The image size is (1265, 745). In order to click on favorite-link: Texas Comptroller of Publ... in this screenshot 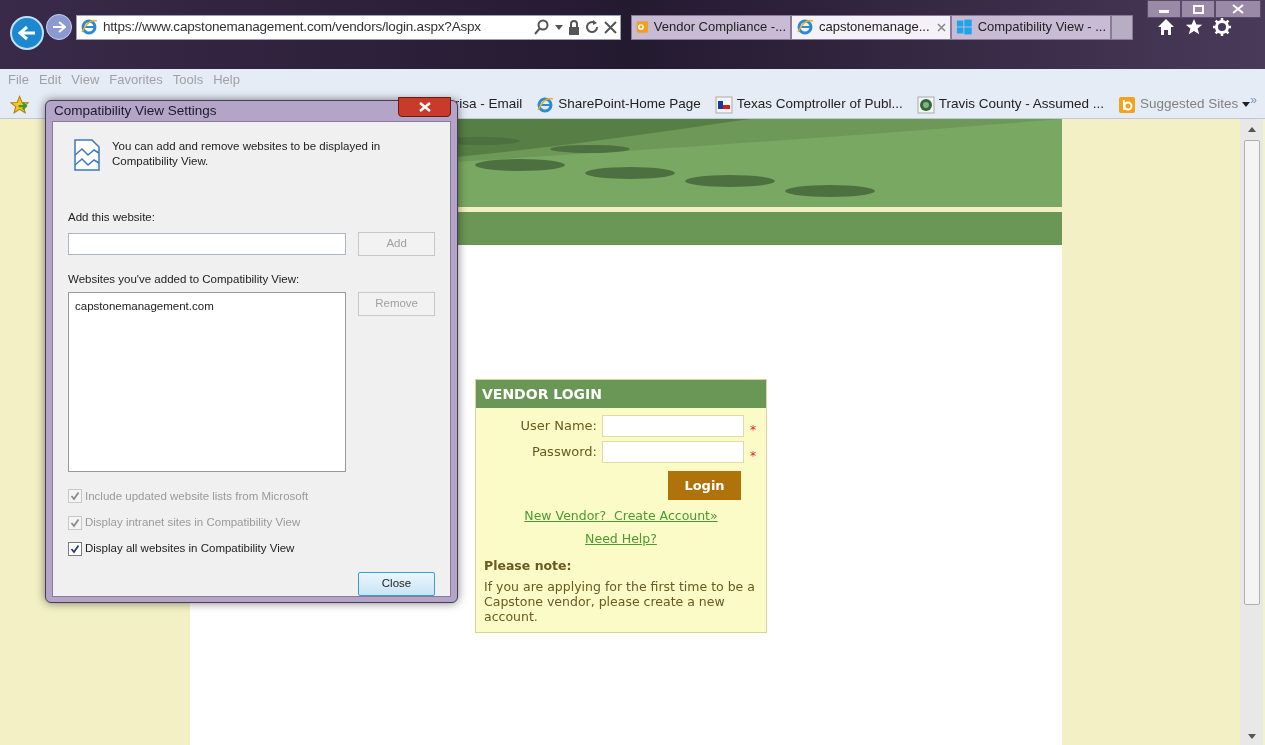, I will do `click(819, 104)`.